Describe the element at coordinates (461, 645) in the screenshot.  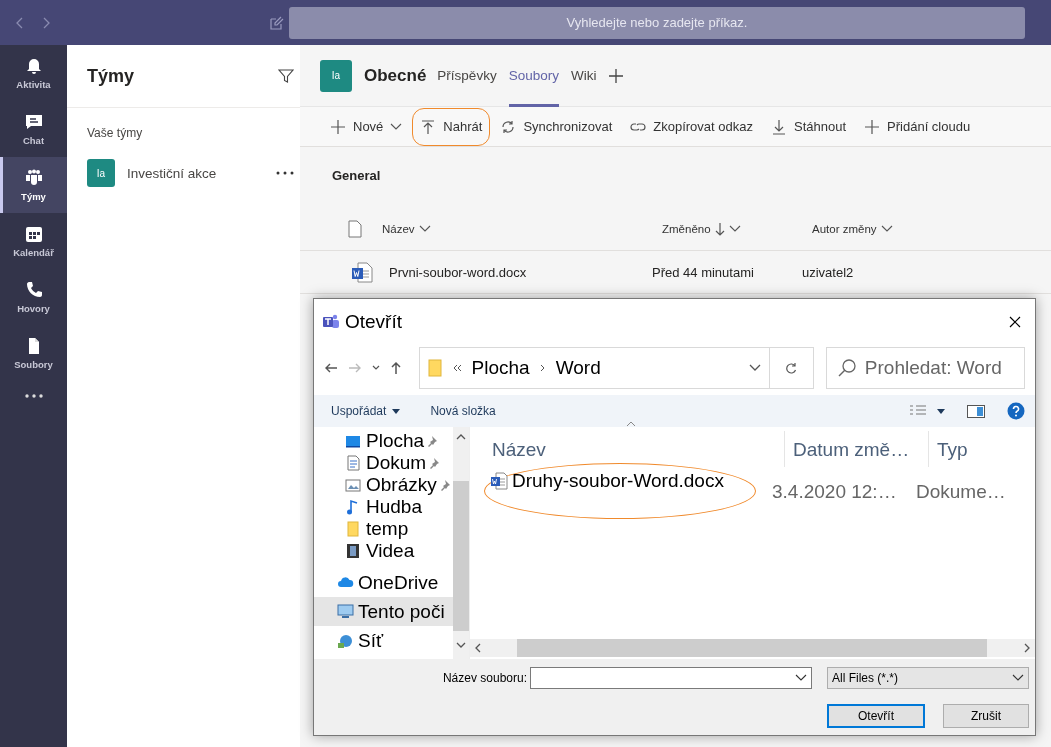
I see `scroll-down-icon` at that location.